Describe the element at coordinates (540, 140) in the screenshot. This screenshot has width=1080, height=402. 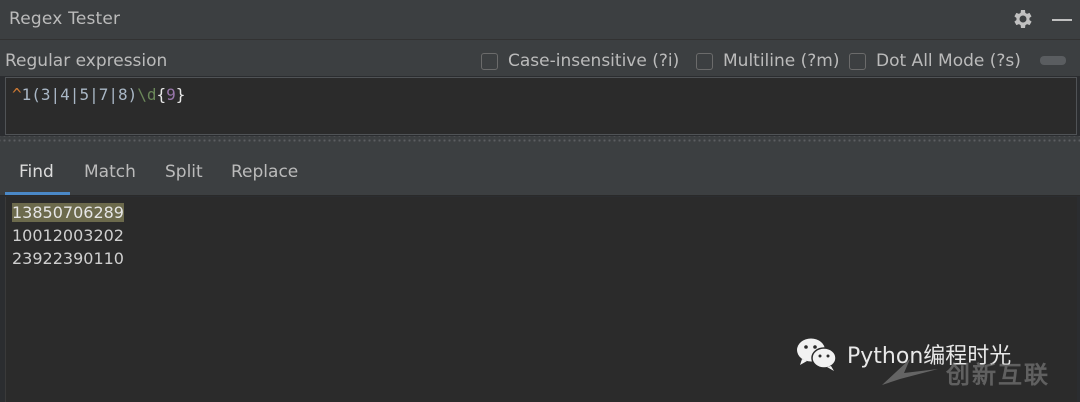
I see `panel-splitter` at that location.